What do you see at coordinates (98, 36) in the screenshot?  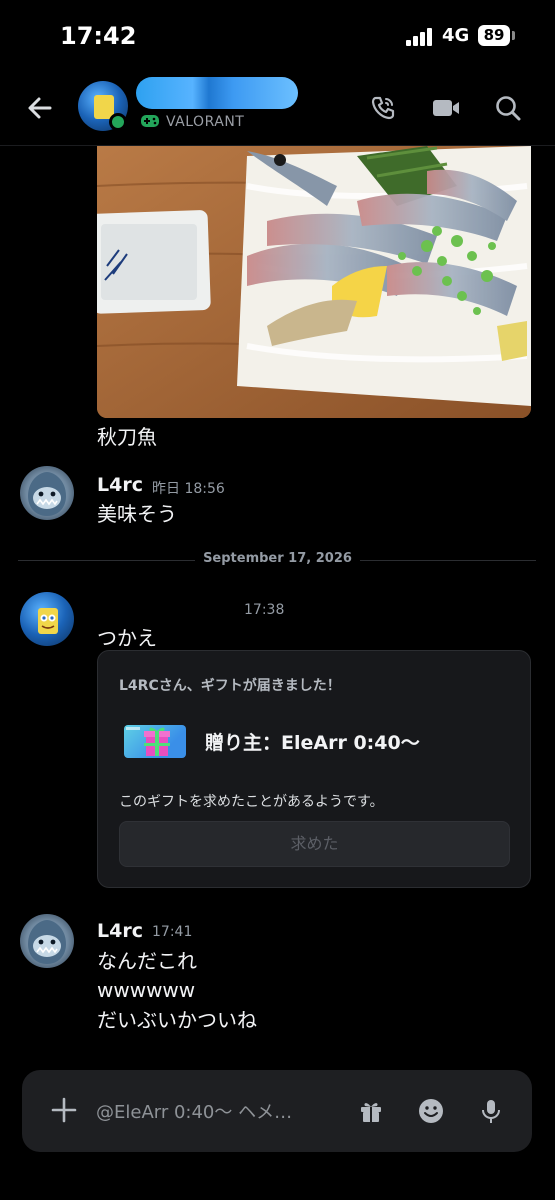 I see `status-time: 17:42` at bounding box center [98, 36].